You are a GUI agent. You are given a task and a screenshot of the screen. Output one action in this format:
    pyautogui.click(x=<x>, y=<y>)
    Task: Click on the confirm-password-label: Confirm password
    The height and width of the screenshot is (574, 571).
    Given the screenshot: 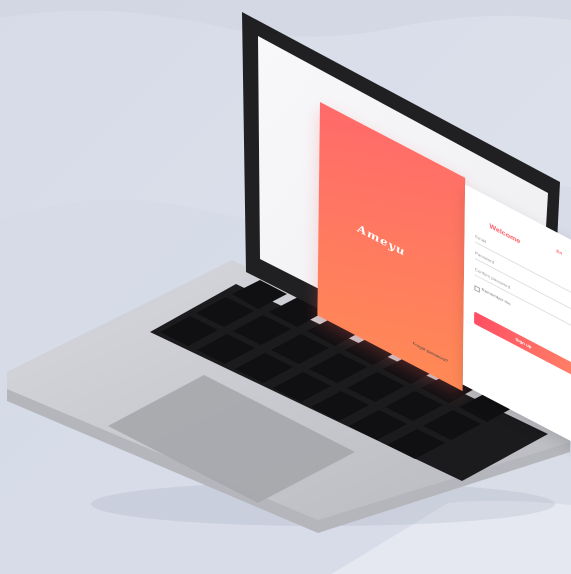 What is the action you would take?
    pyautogui.click(x=492, y=279)
    